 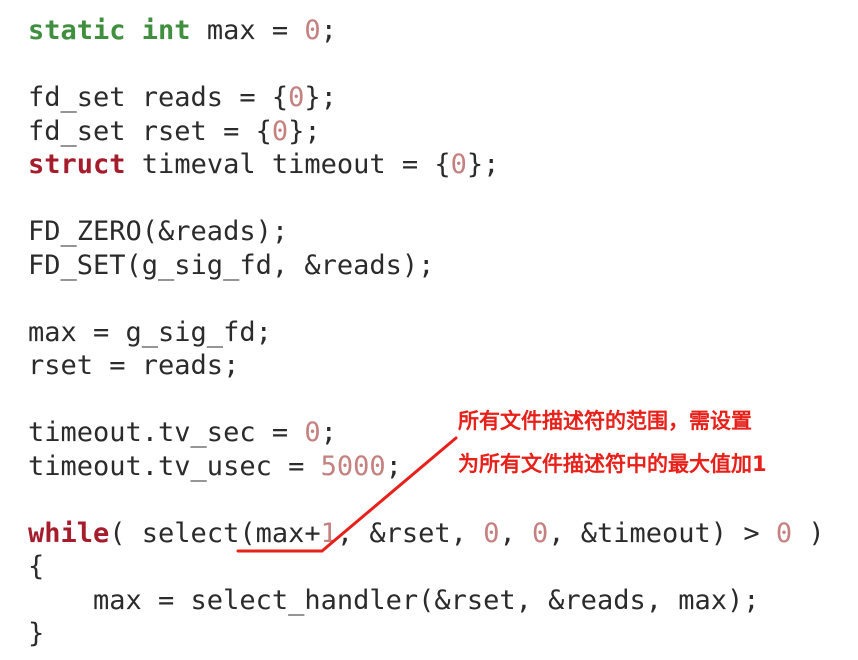 What do you see at coordinates (182, 533) in the screenshot?
I see `code-text: ( select(` at bounding box center [182, 533].